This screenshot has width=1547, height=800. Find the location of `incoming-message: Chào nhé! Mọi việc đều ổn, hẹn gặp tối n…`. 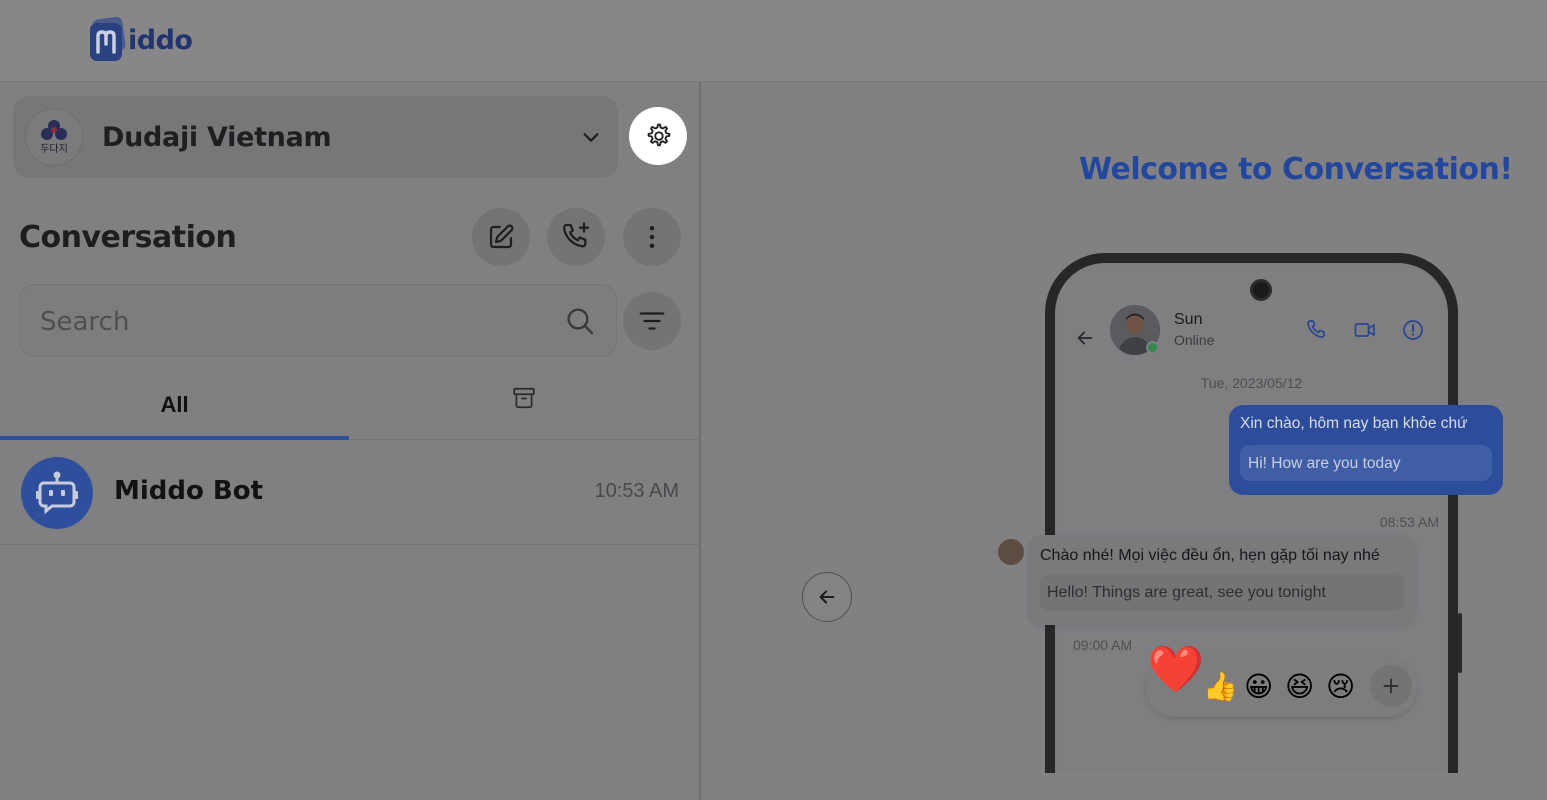

incoming-message: Chào nhé! Mọi việc đều ổn, hẹn gặp tối n… is located at coordinates (1222, 580).